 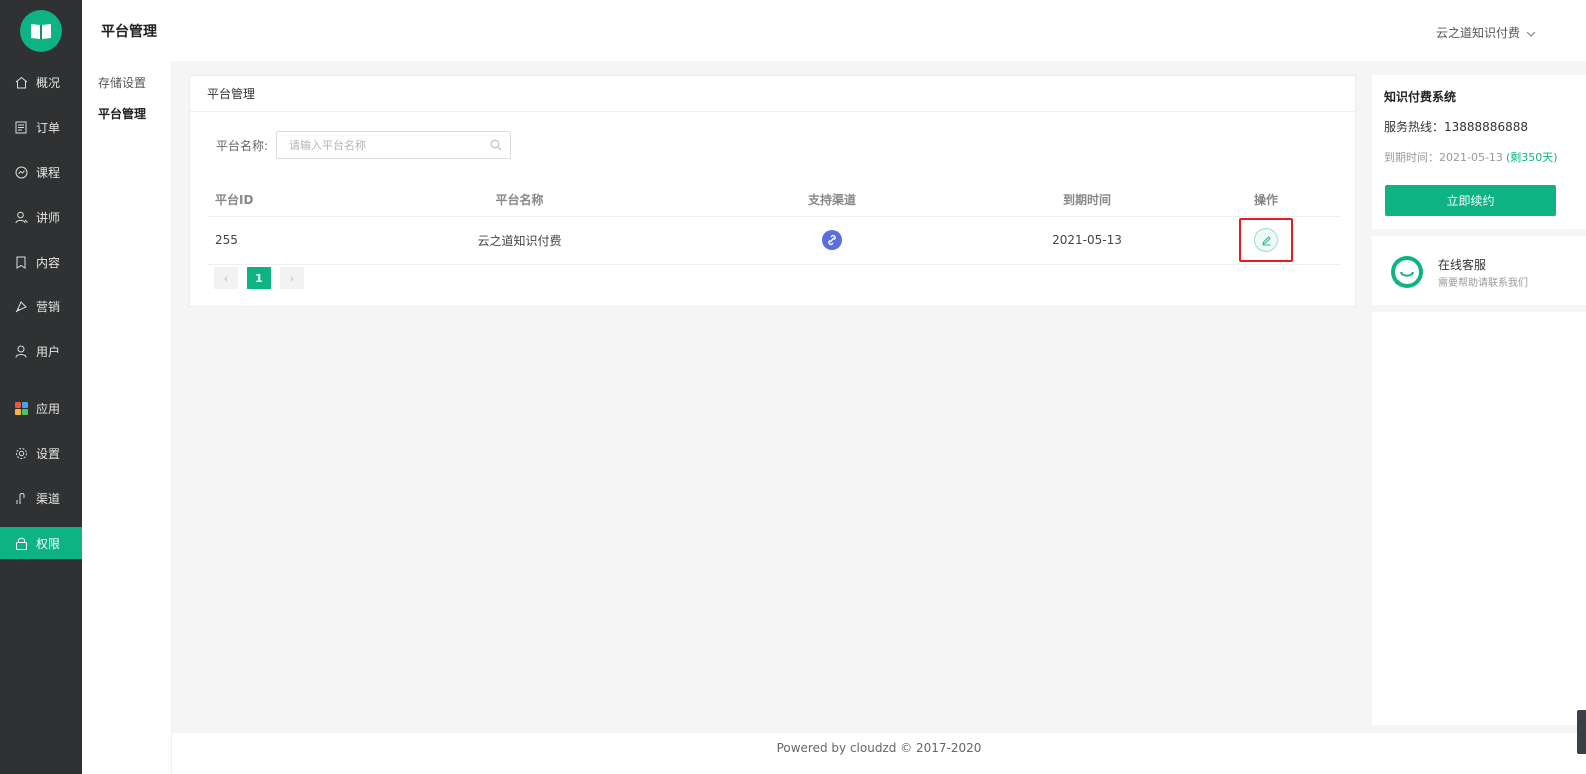 I want to click on highlight-box, so click(x=1266, y=240).